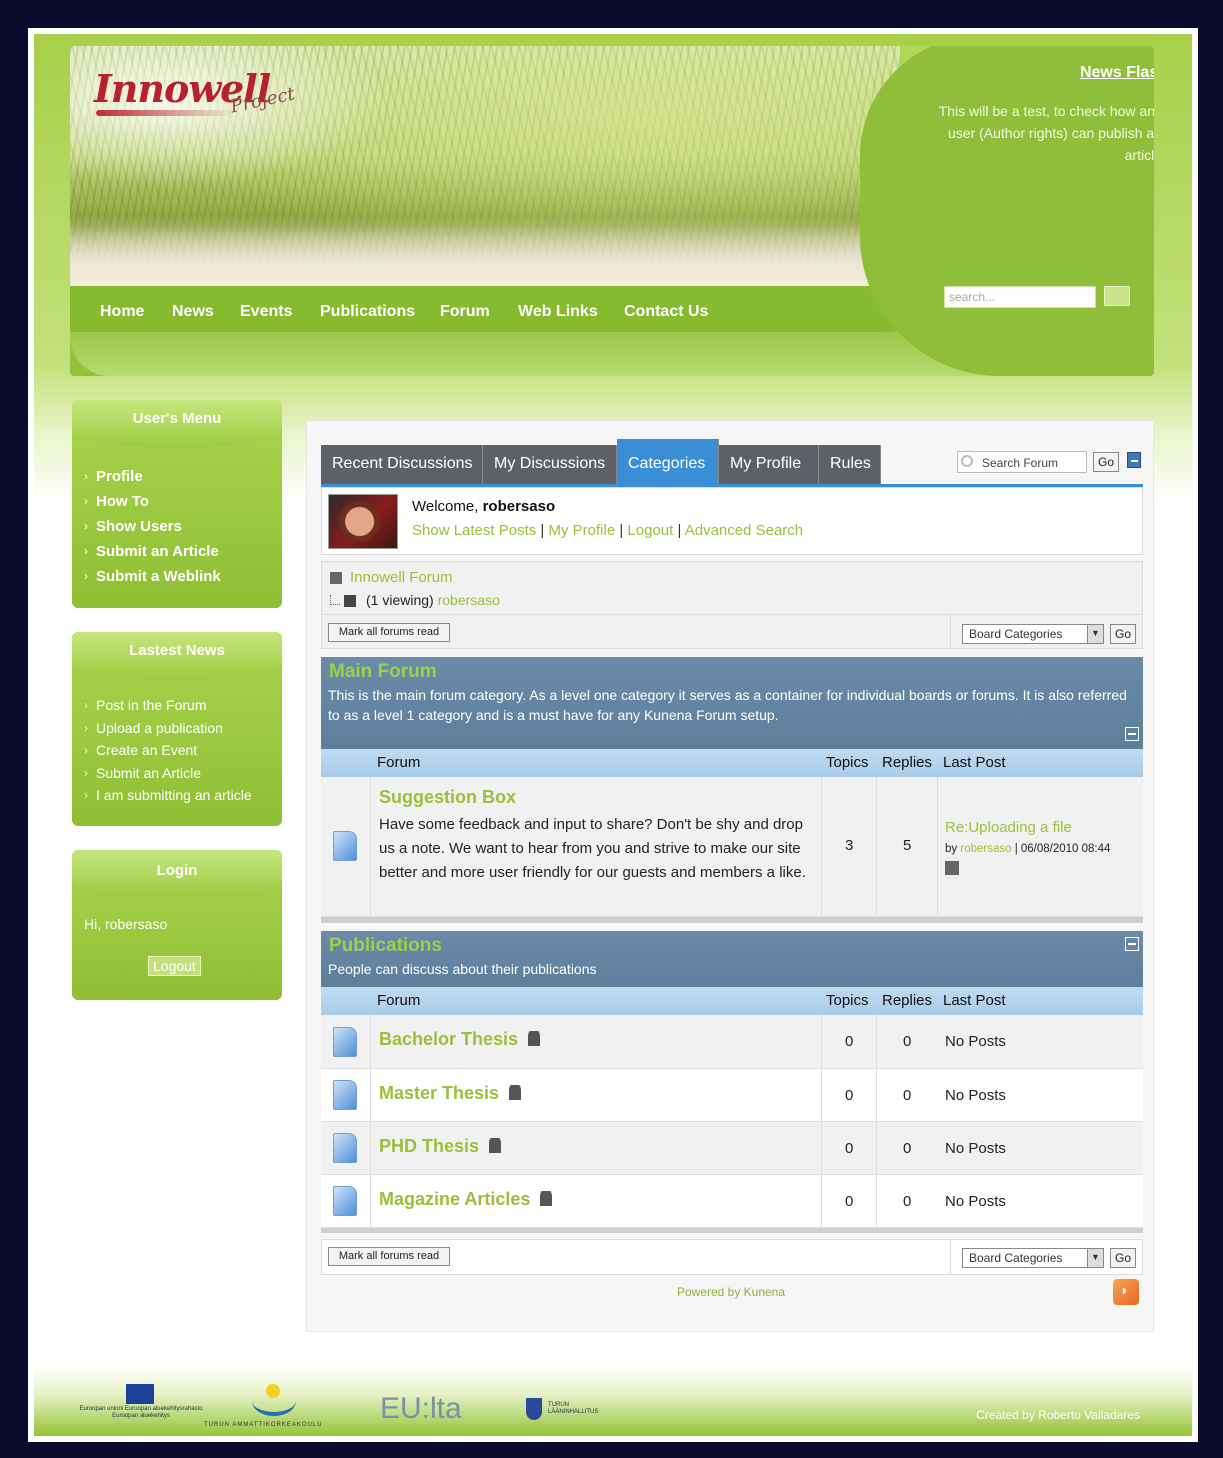 The image size is (1223, 1458). I want to click on turku-caption: TURUN AMMATTIKORKEAKOULU, so click(263, 1425).